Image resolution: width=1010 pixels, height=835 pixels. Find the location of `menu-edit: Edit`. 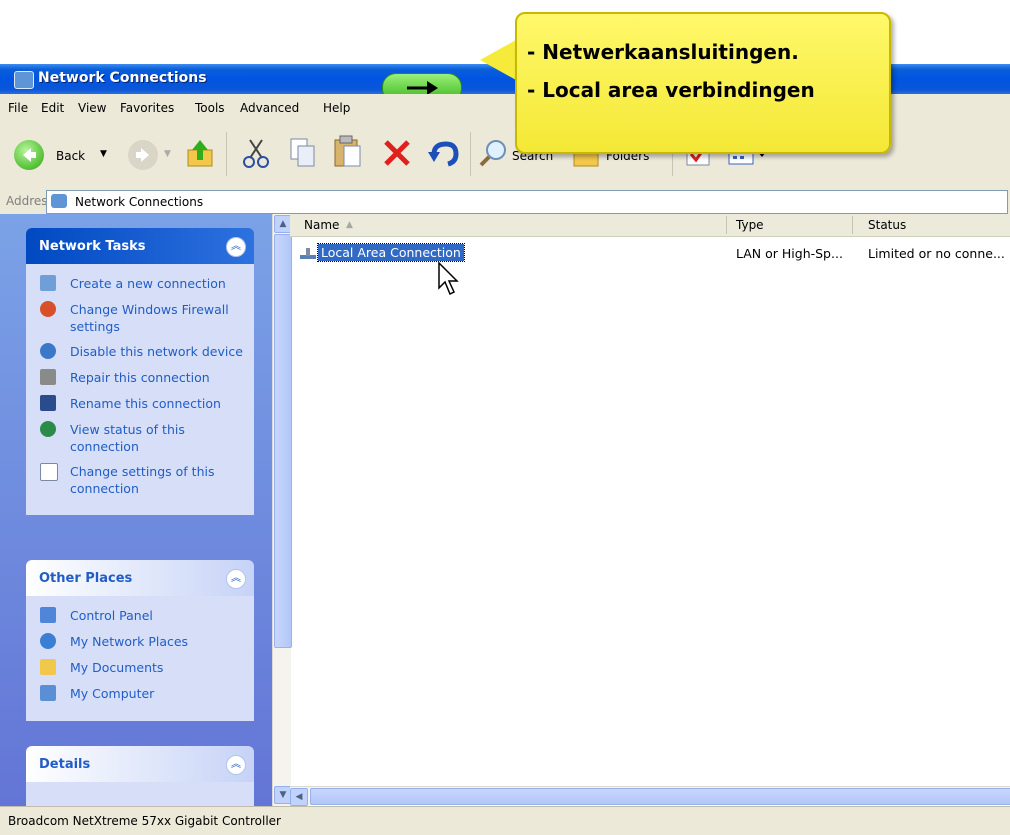

menu-edit: Edit is located at coordinates (52, 108).